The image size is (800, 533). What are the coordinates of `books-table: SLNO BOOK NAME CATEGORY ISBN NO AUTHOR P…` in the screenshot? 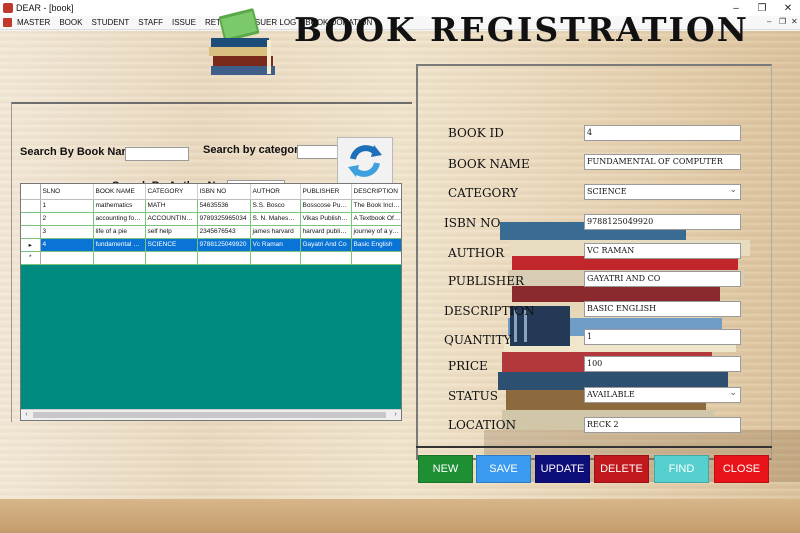 It's located at (211, 224).